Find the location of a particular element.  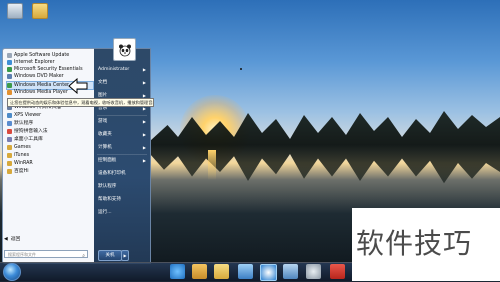

program-label: XPS Viewer is located at coordinates (28, 115).